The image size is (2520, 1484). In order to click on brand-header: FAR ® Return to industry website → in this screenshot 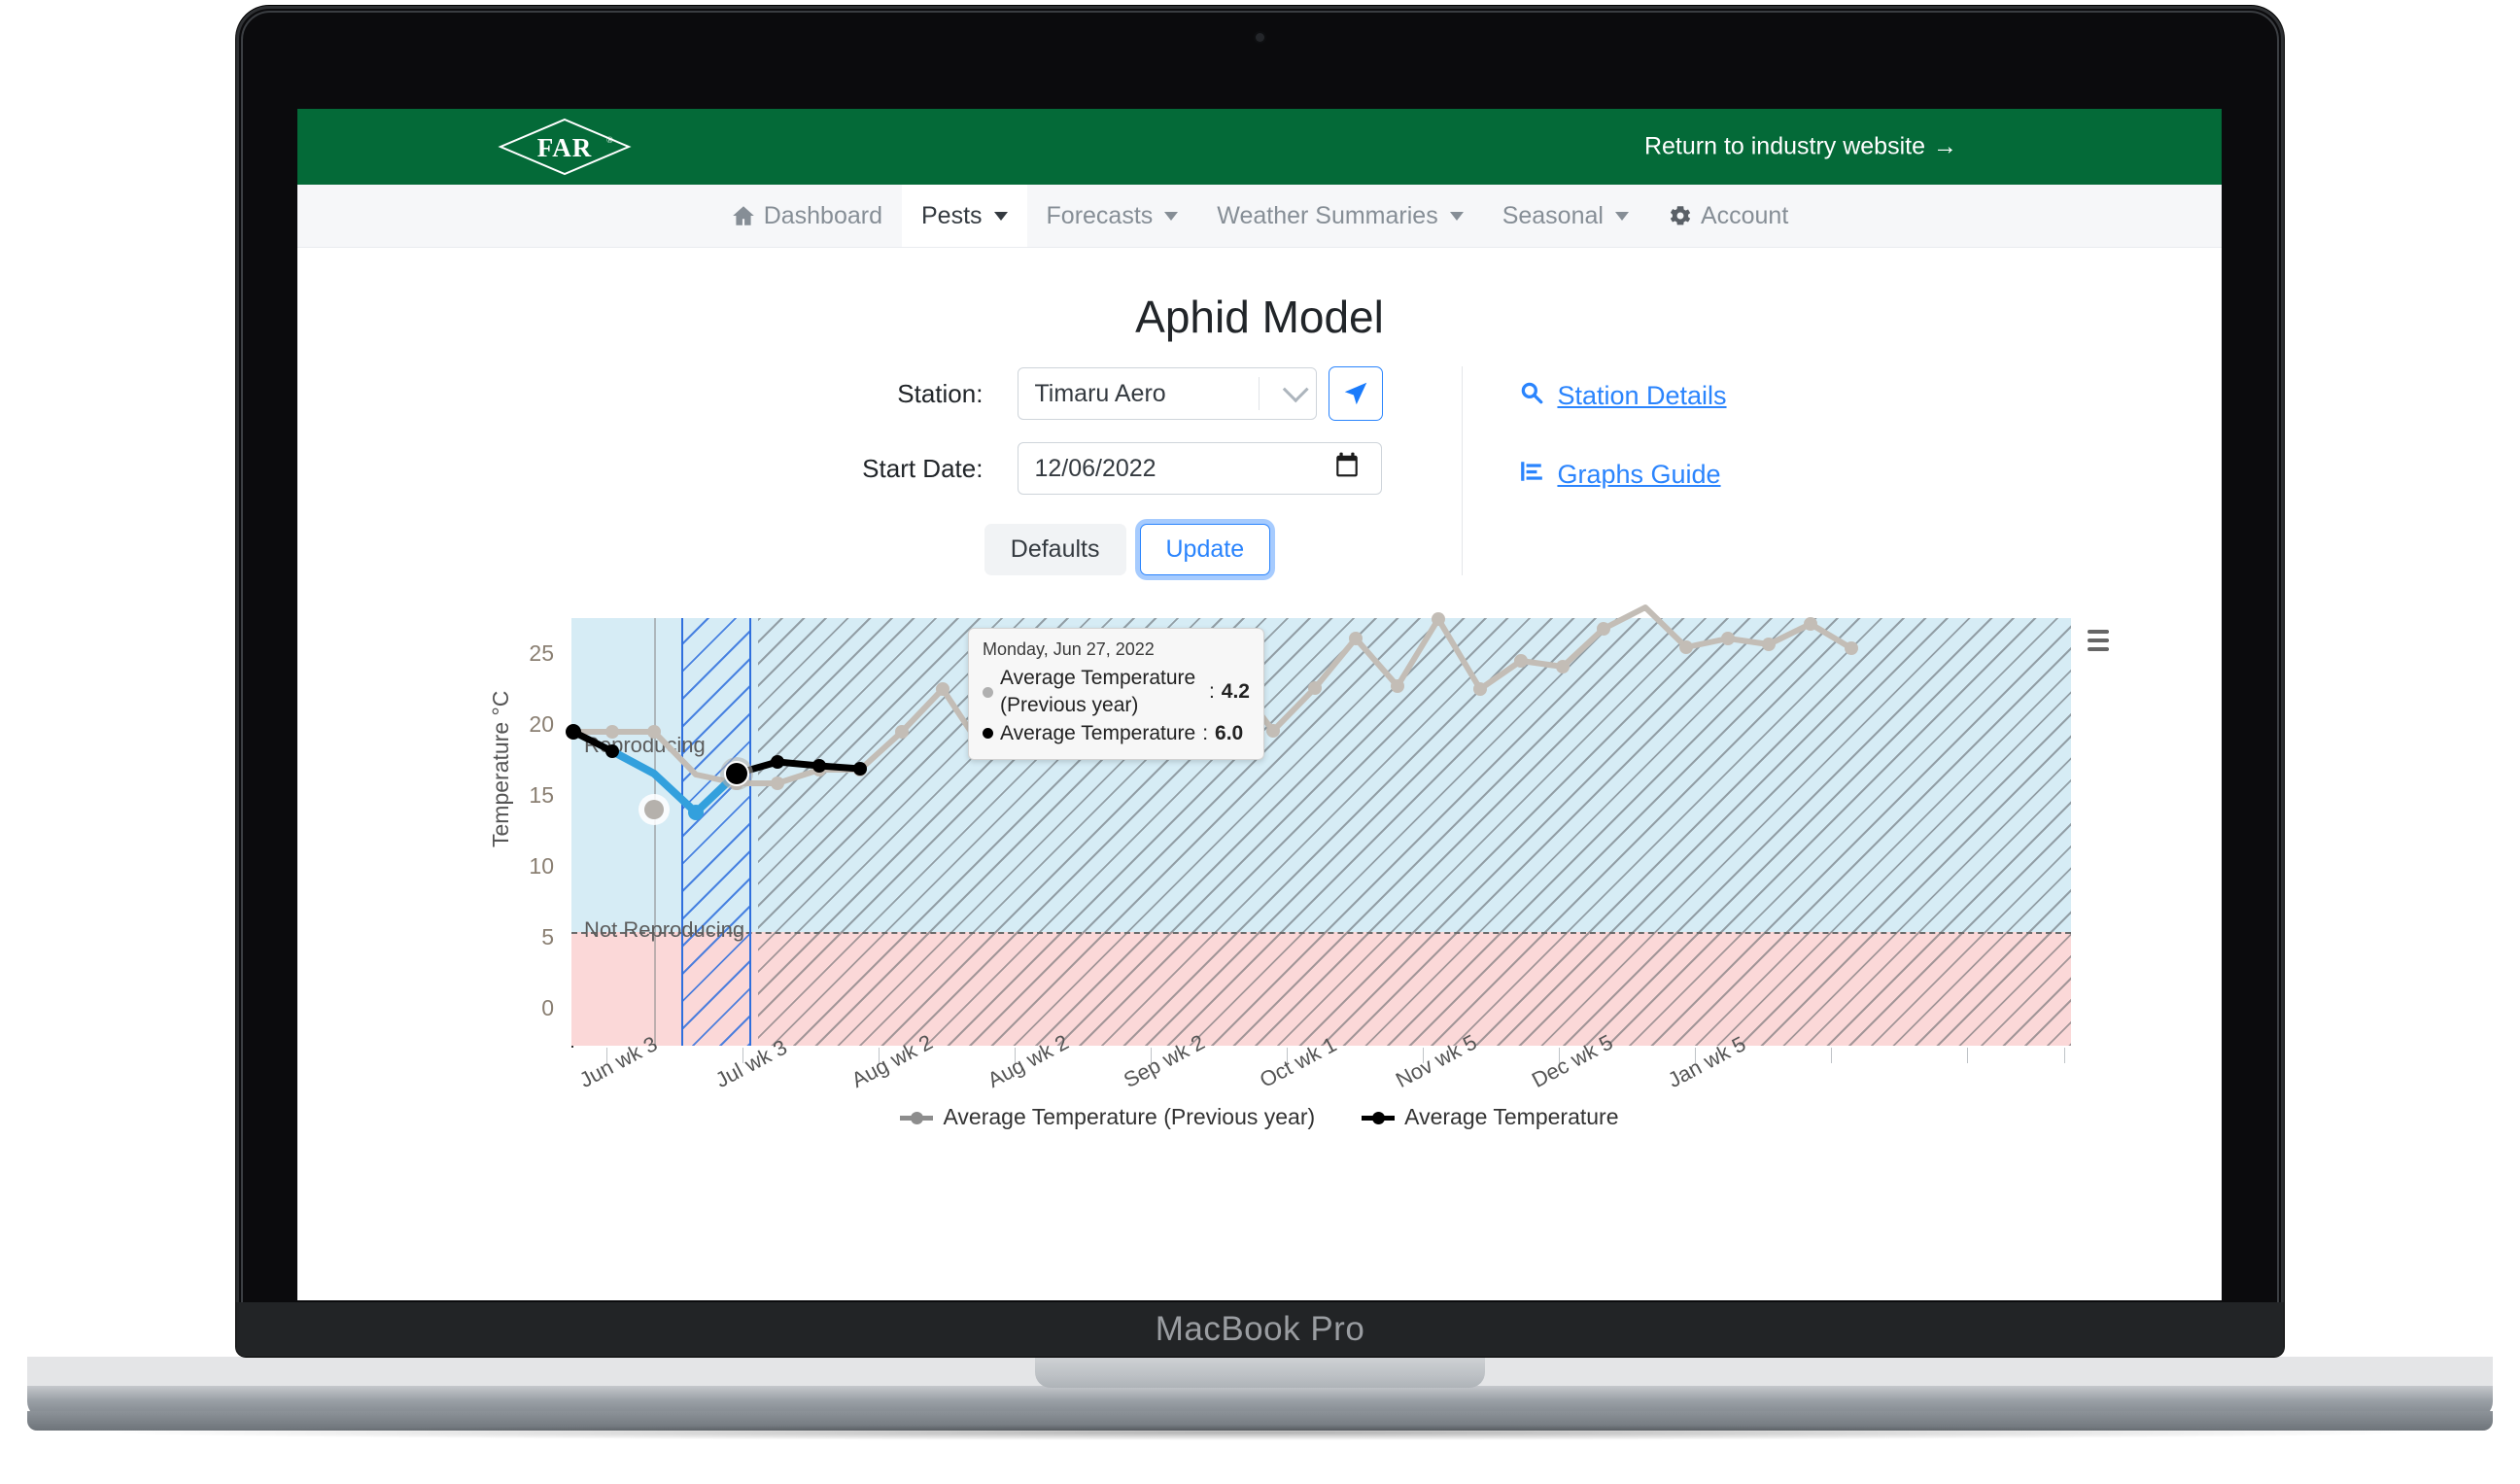, I will do `click(1259, 147)`.